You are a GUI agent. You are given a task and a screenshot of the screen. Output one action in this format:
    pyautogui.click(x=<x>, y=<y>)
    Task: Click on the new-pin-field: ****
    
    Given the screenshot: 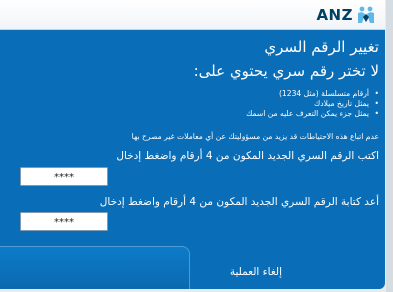 What is the action you would take?
    pyautogui.click(x=64, y=176)
    